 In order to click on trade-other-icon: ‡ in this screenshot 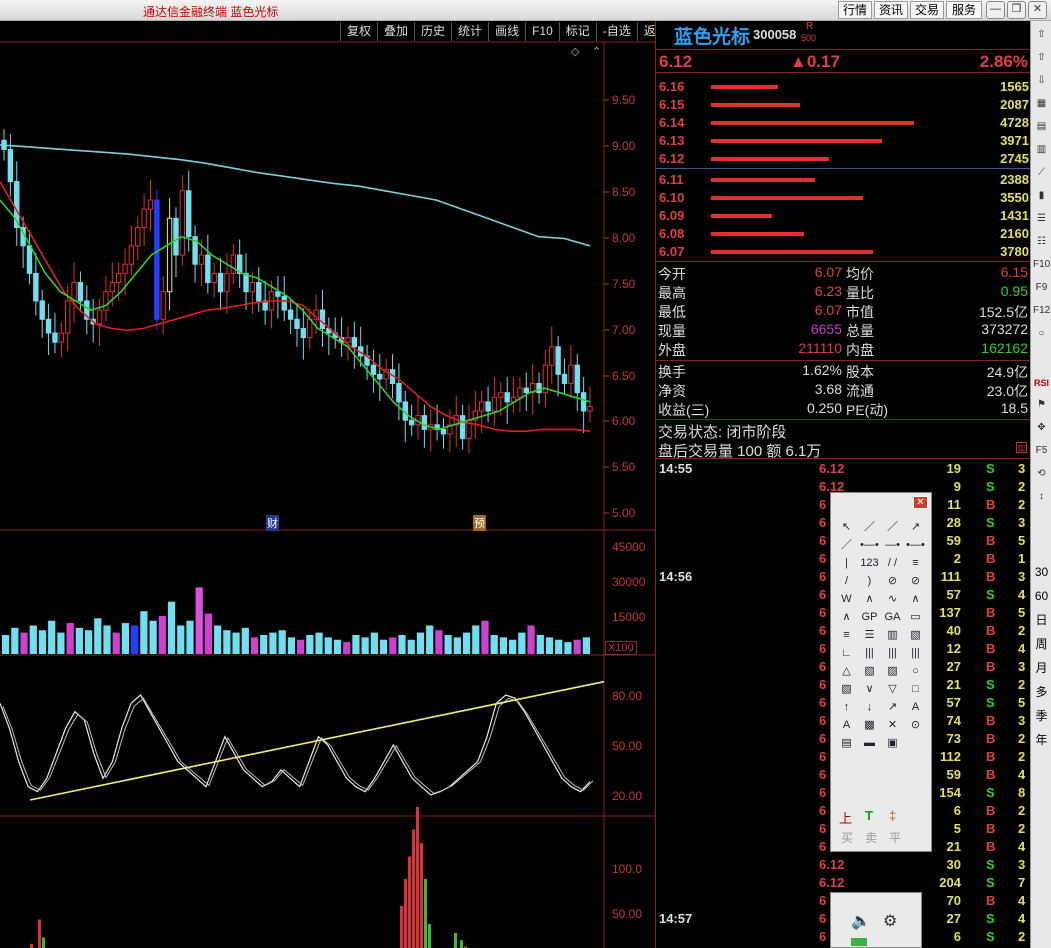, I will do `click(892, 815)`.